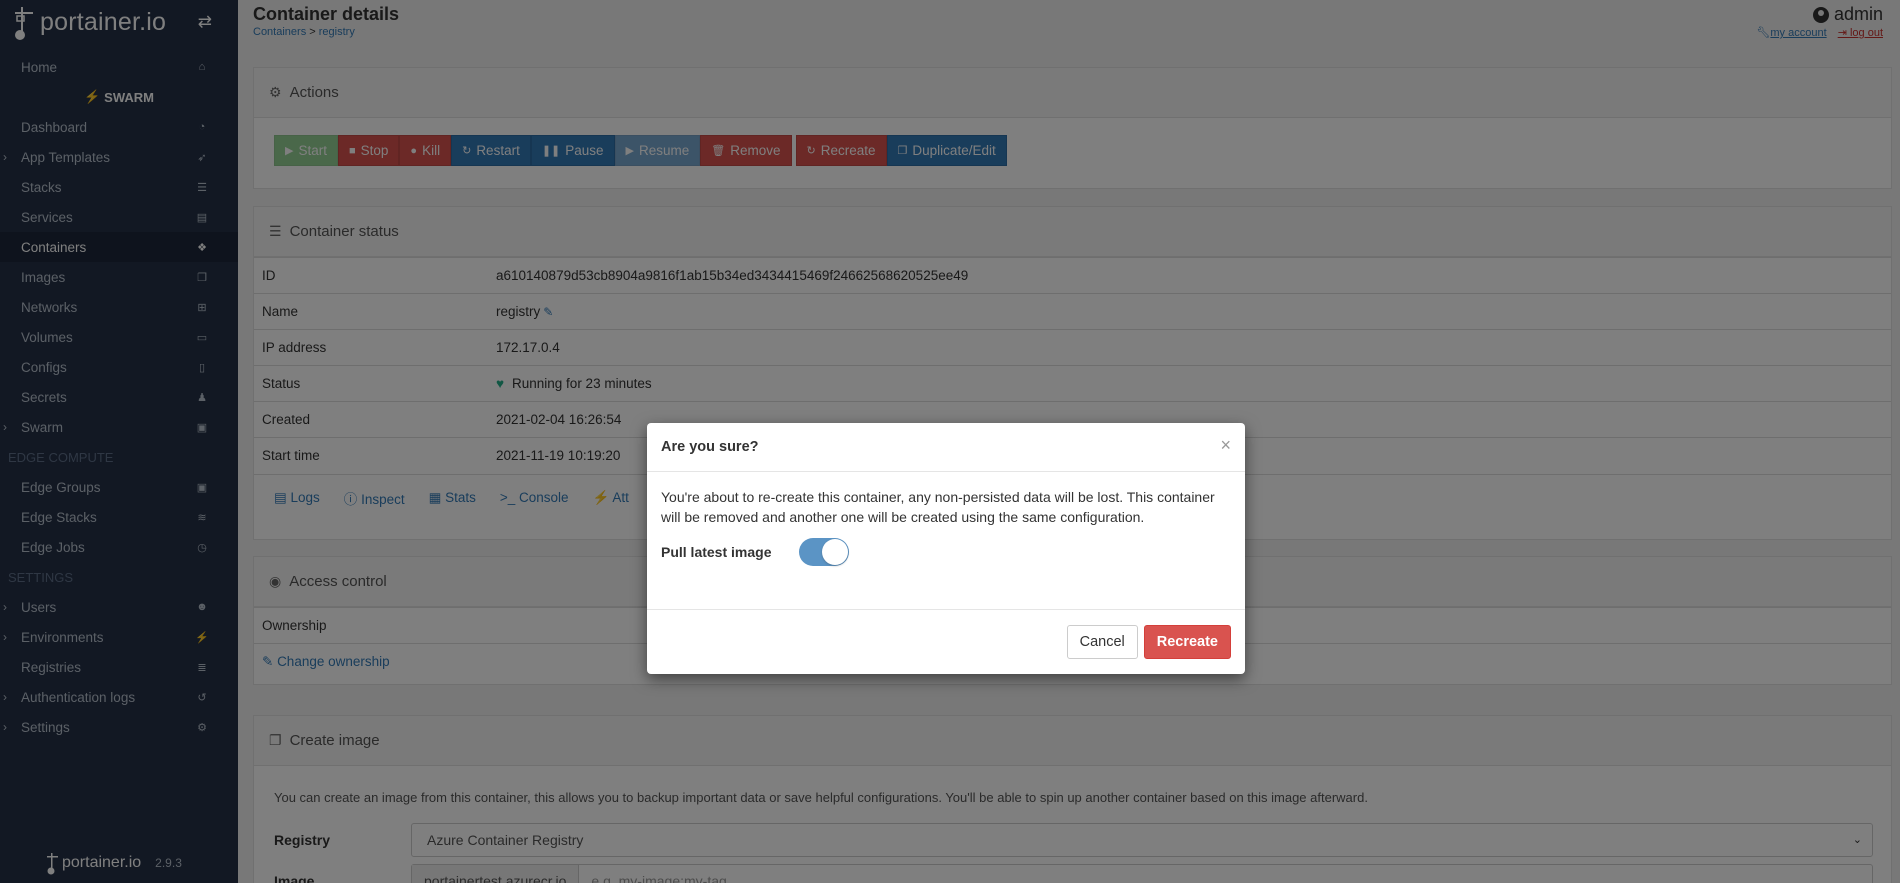 Image resolution: width=1900 pixels, height=883 pixels. What do you see at coordinates (835, 552) in the screenshot?
I see `switch-knob` at bounding box center [835, 552].